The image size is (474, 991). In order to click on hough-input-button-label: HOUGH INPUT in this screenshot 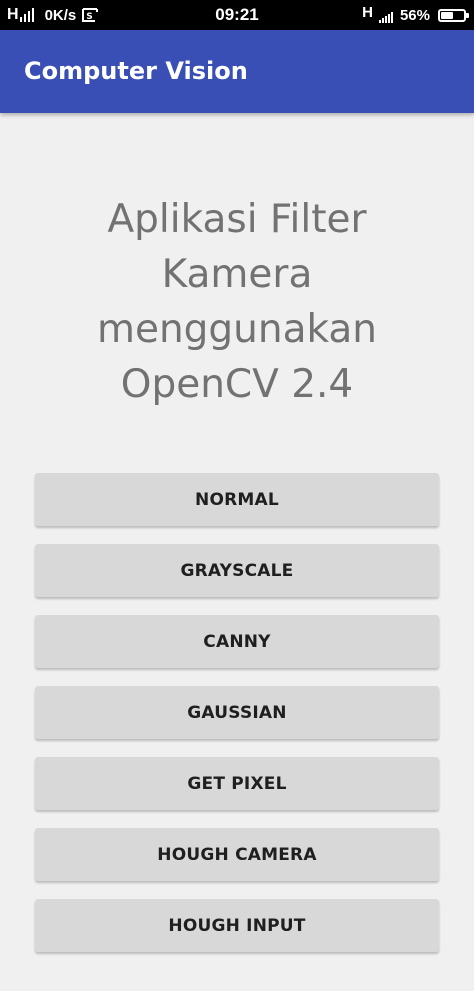, I will do `click(237, 925)`.